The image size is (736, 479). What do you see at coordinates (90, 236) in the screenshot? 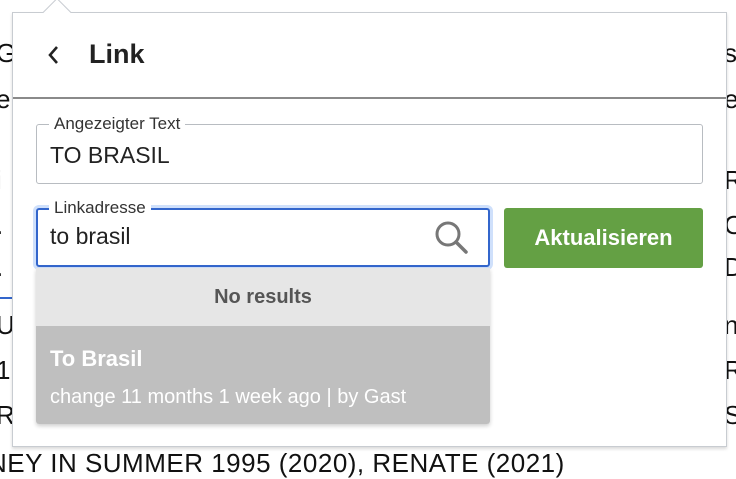
I see `link-address-input: to brasil` at bounding box center [90, 236].